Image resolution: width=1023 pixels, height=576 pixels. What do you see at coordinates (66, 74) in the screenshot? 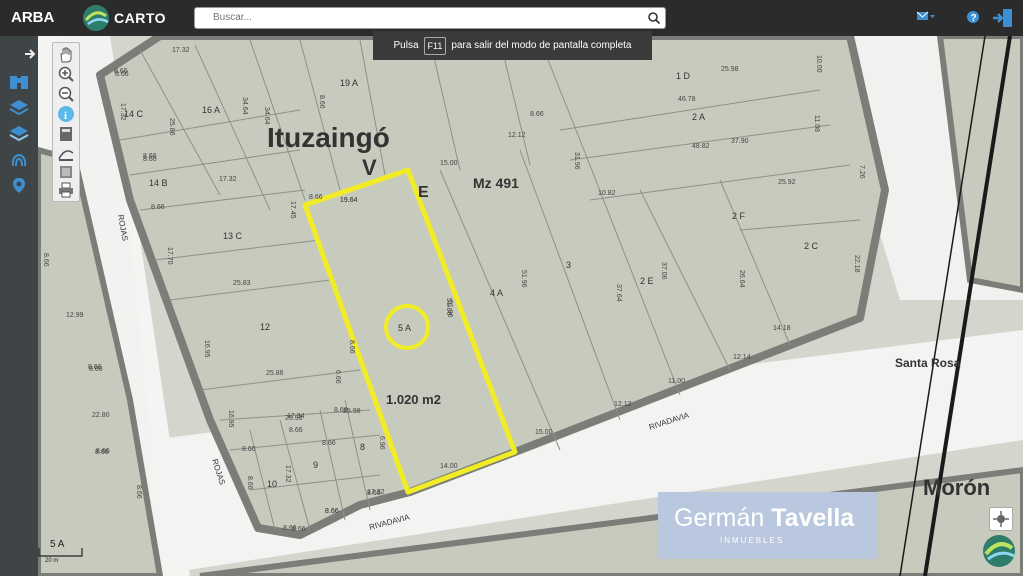
I see `zoom-in-icon` at bounding box center [66, 74].